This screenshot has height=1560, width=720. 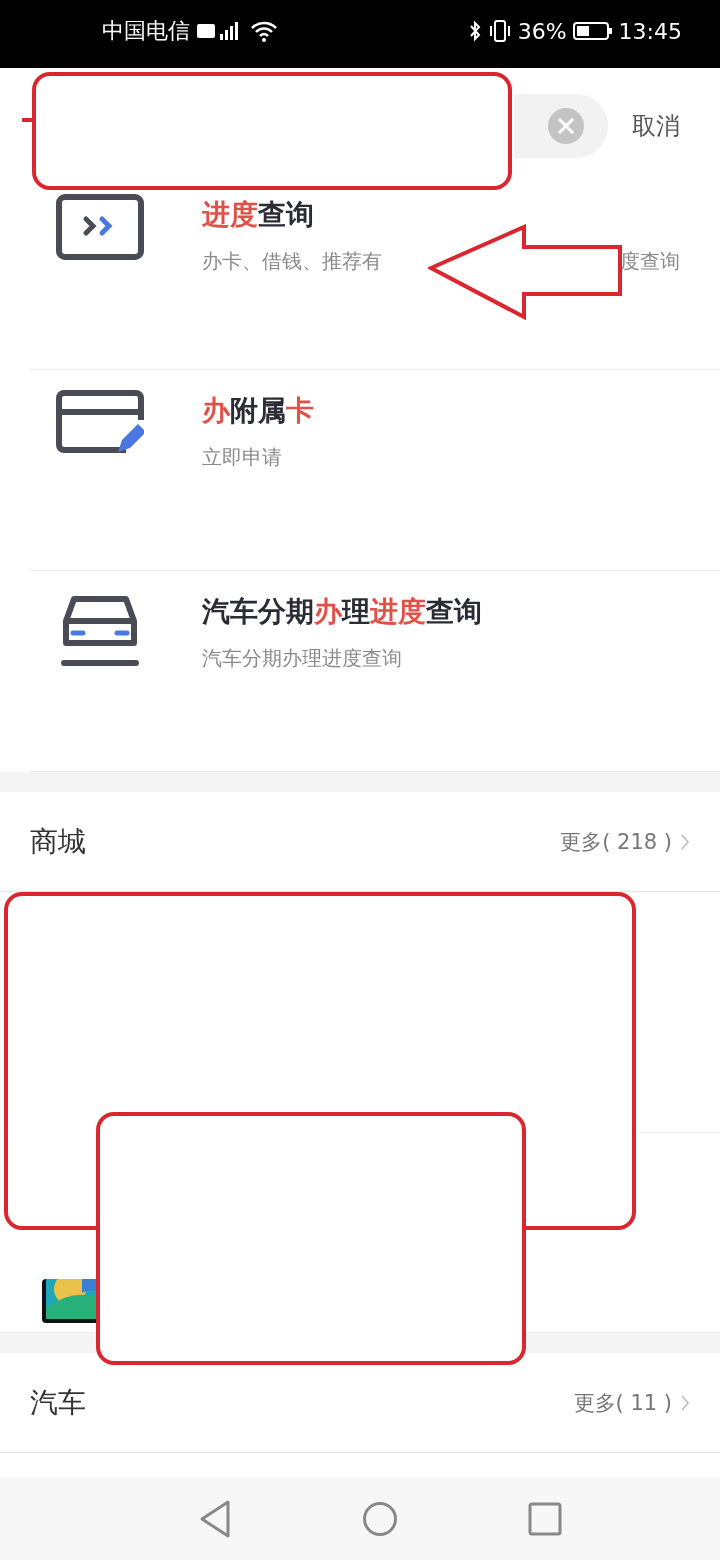 I want to click on home-icon, so click(x=380, y=1519).